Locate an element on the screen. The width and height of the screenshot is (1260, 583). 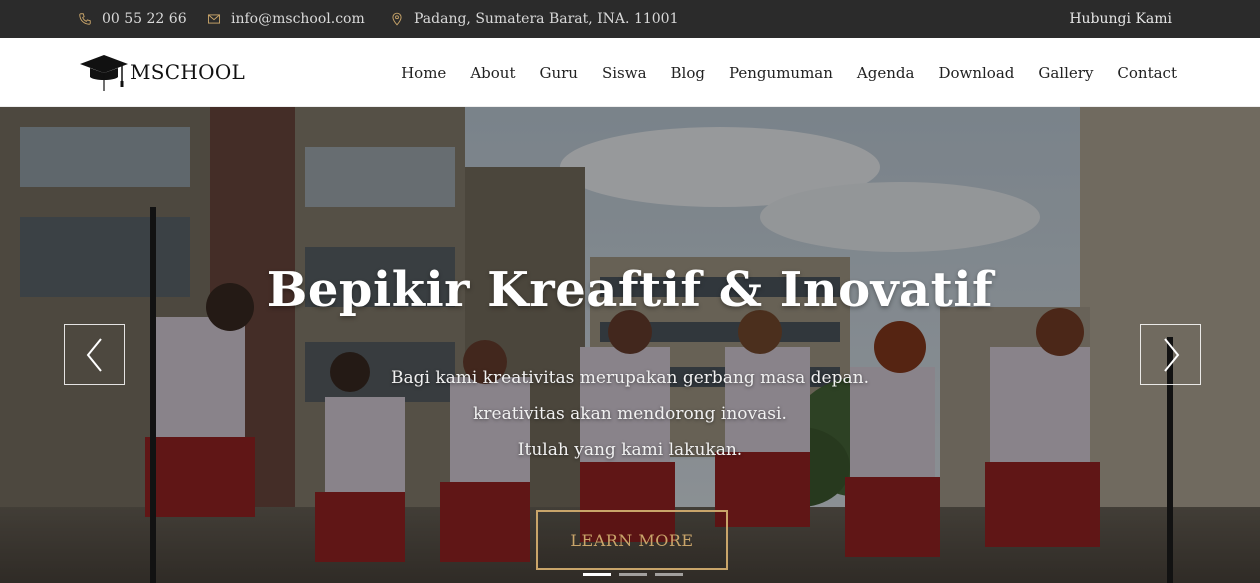
chevron-right-icon is located at coordinates (1171, 354).